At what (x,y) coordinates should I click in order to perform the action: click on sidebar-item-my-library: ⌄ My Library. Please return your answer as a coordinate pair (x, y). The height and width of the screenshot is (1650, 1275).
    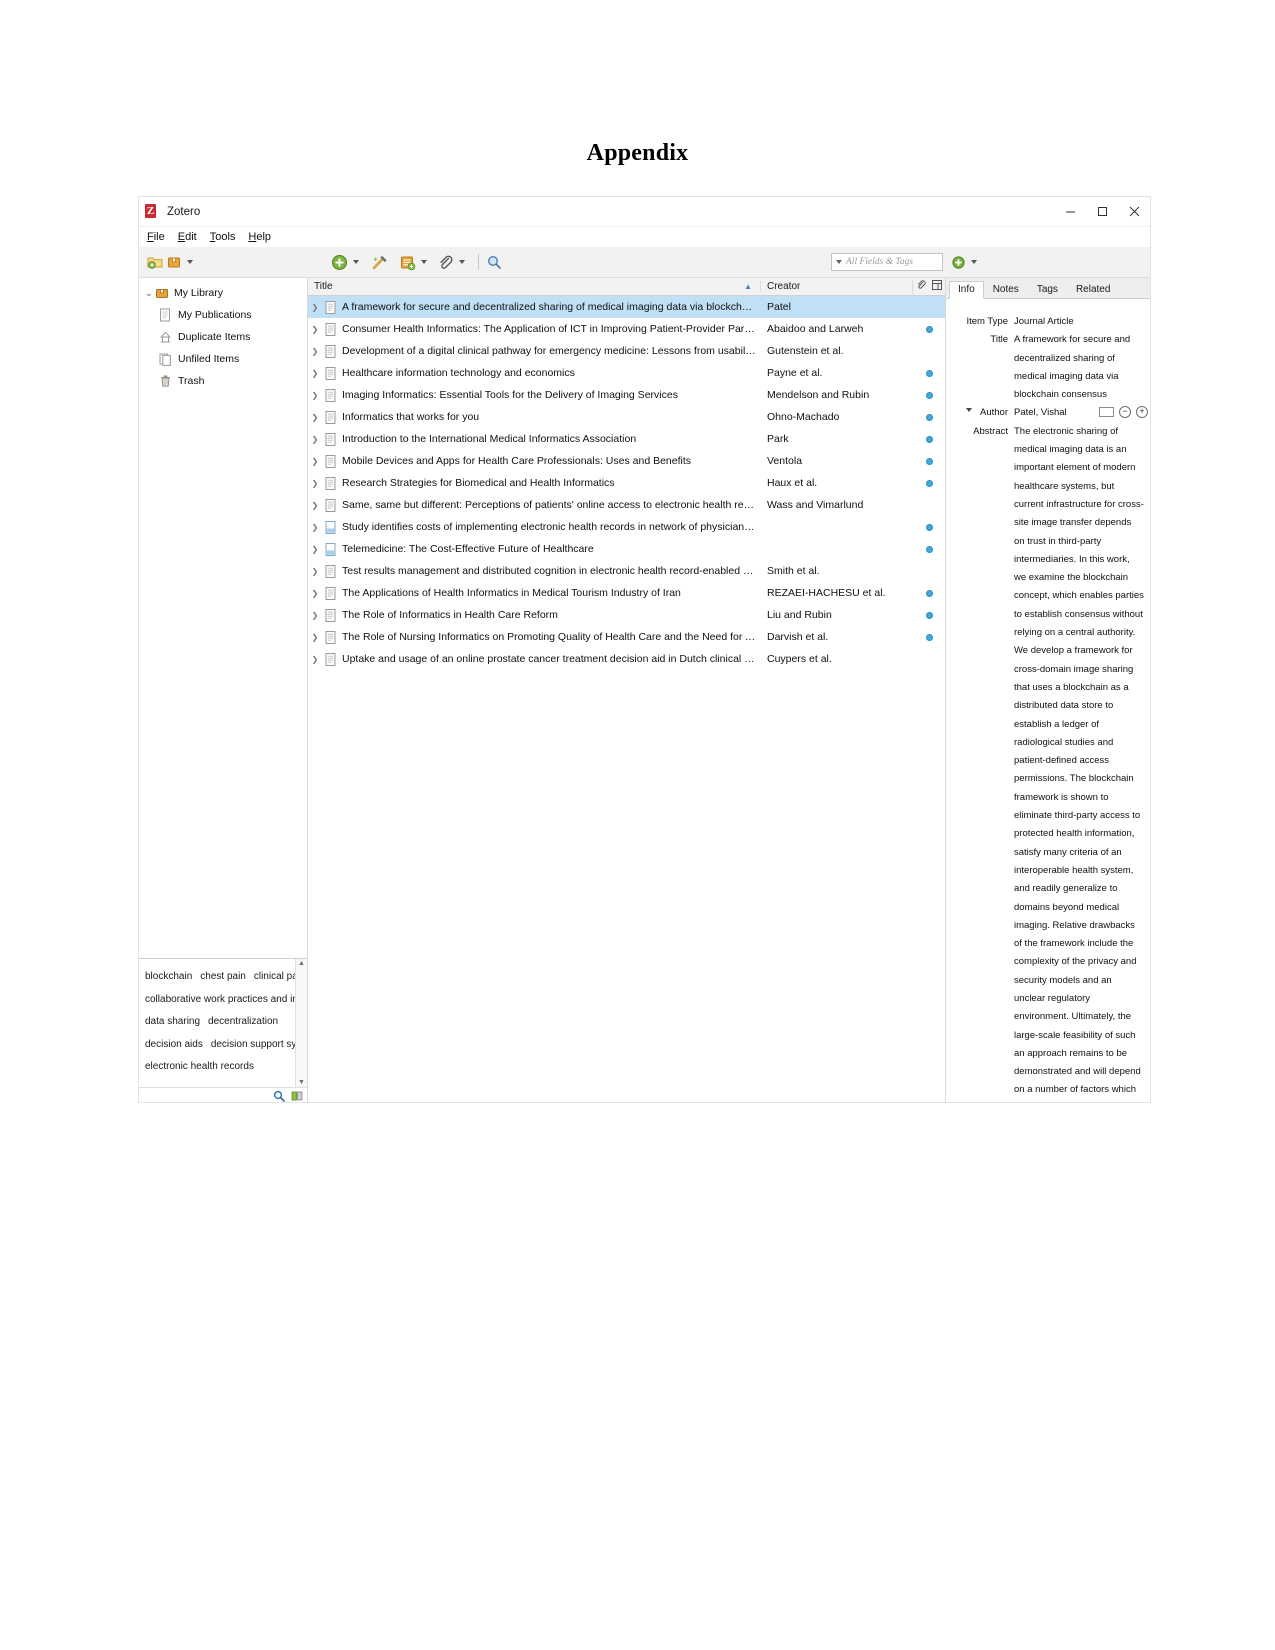
    Looking at the image, I should click on (223, 293).